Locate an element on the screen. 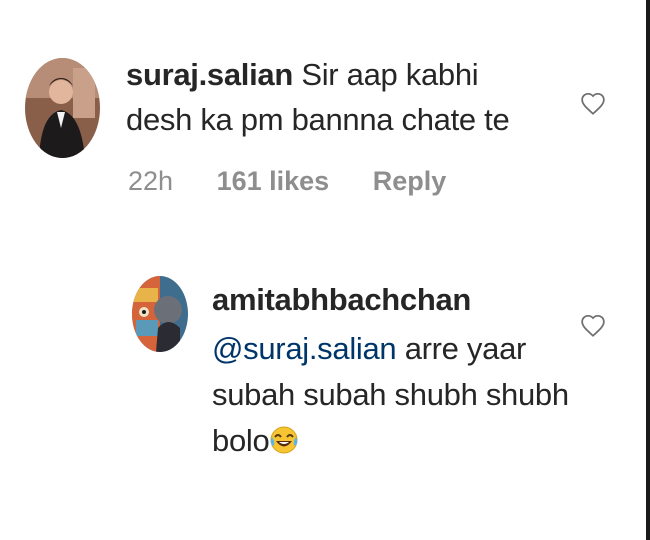  comment-time: 22h is located at coordinates (151, 181).